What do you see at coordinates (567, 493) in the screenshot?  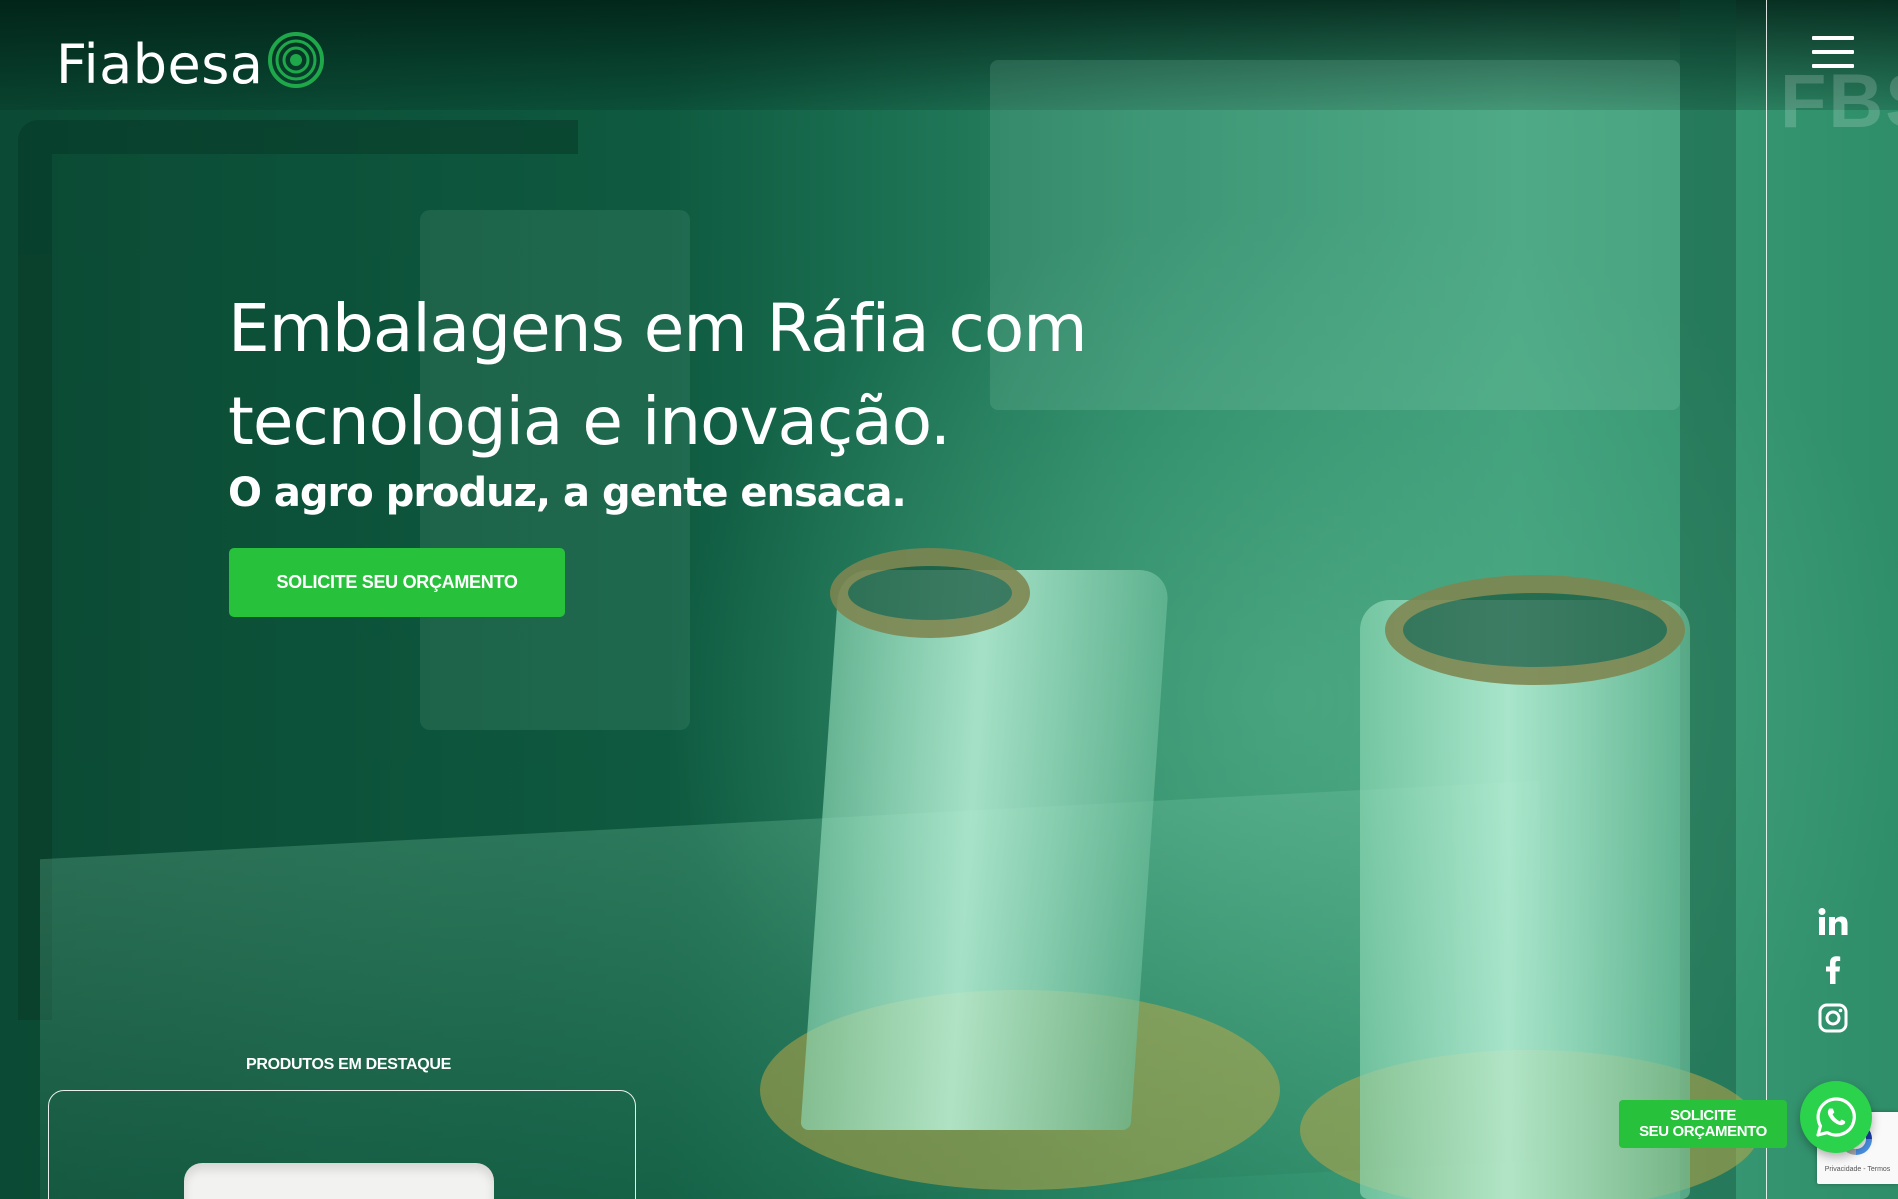 I see `hero-subheadline: O agro produz, a gente ensaca.` at bounding box center [567, 493].